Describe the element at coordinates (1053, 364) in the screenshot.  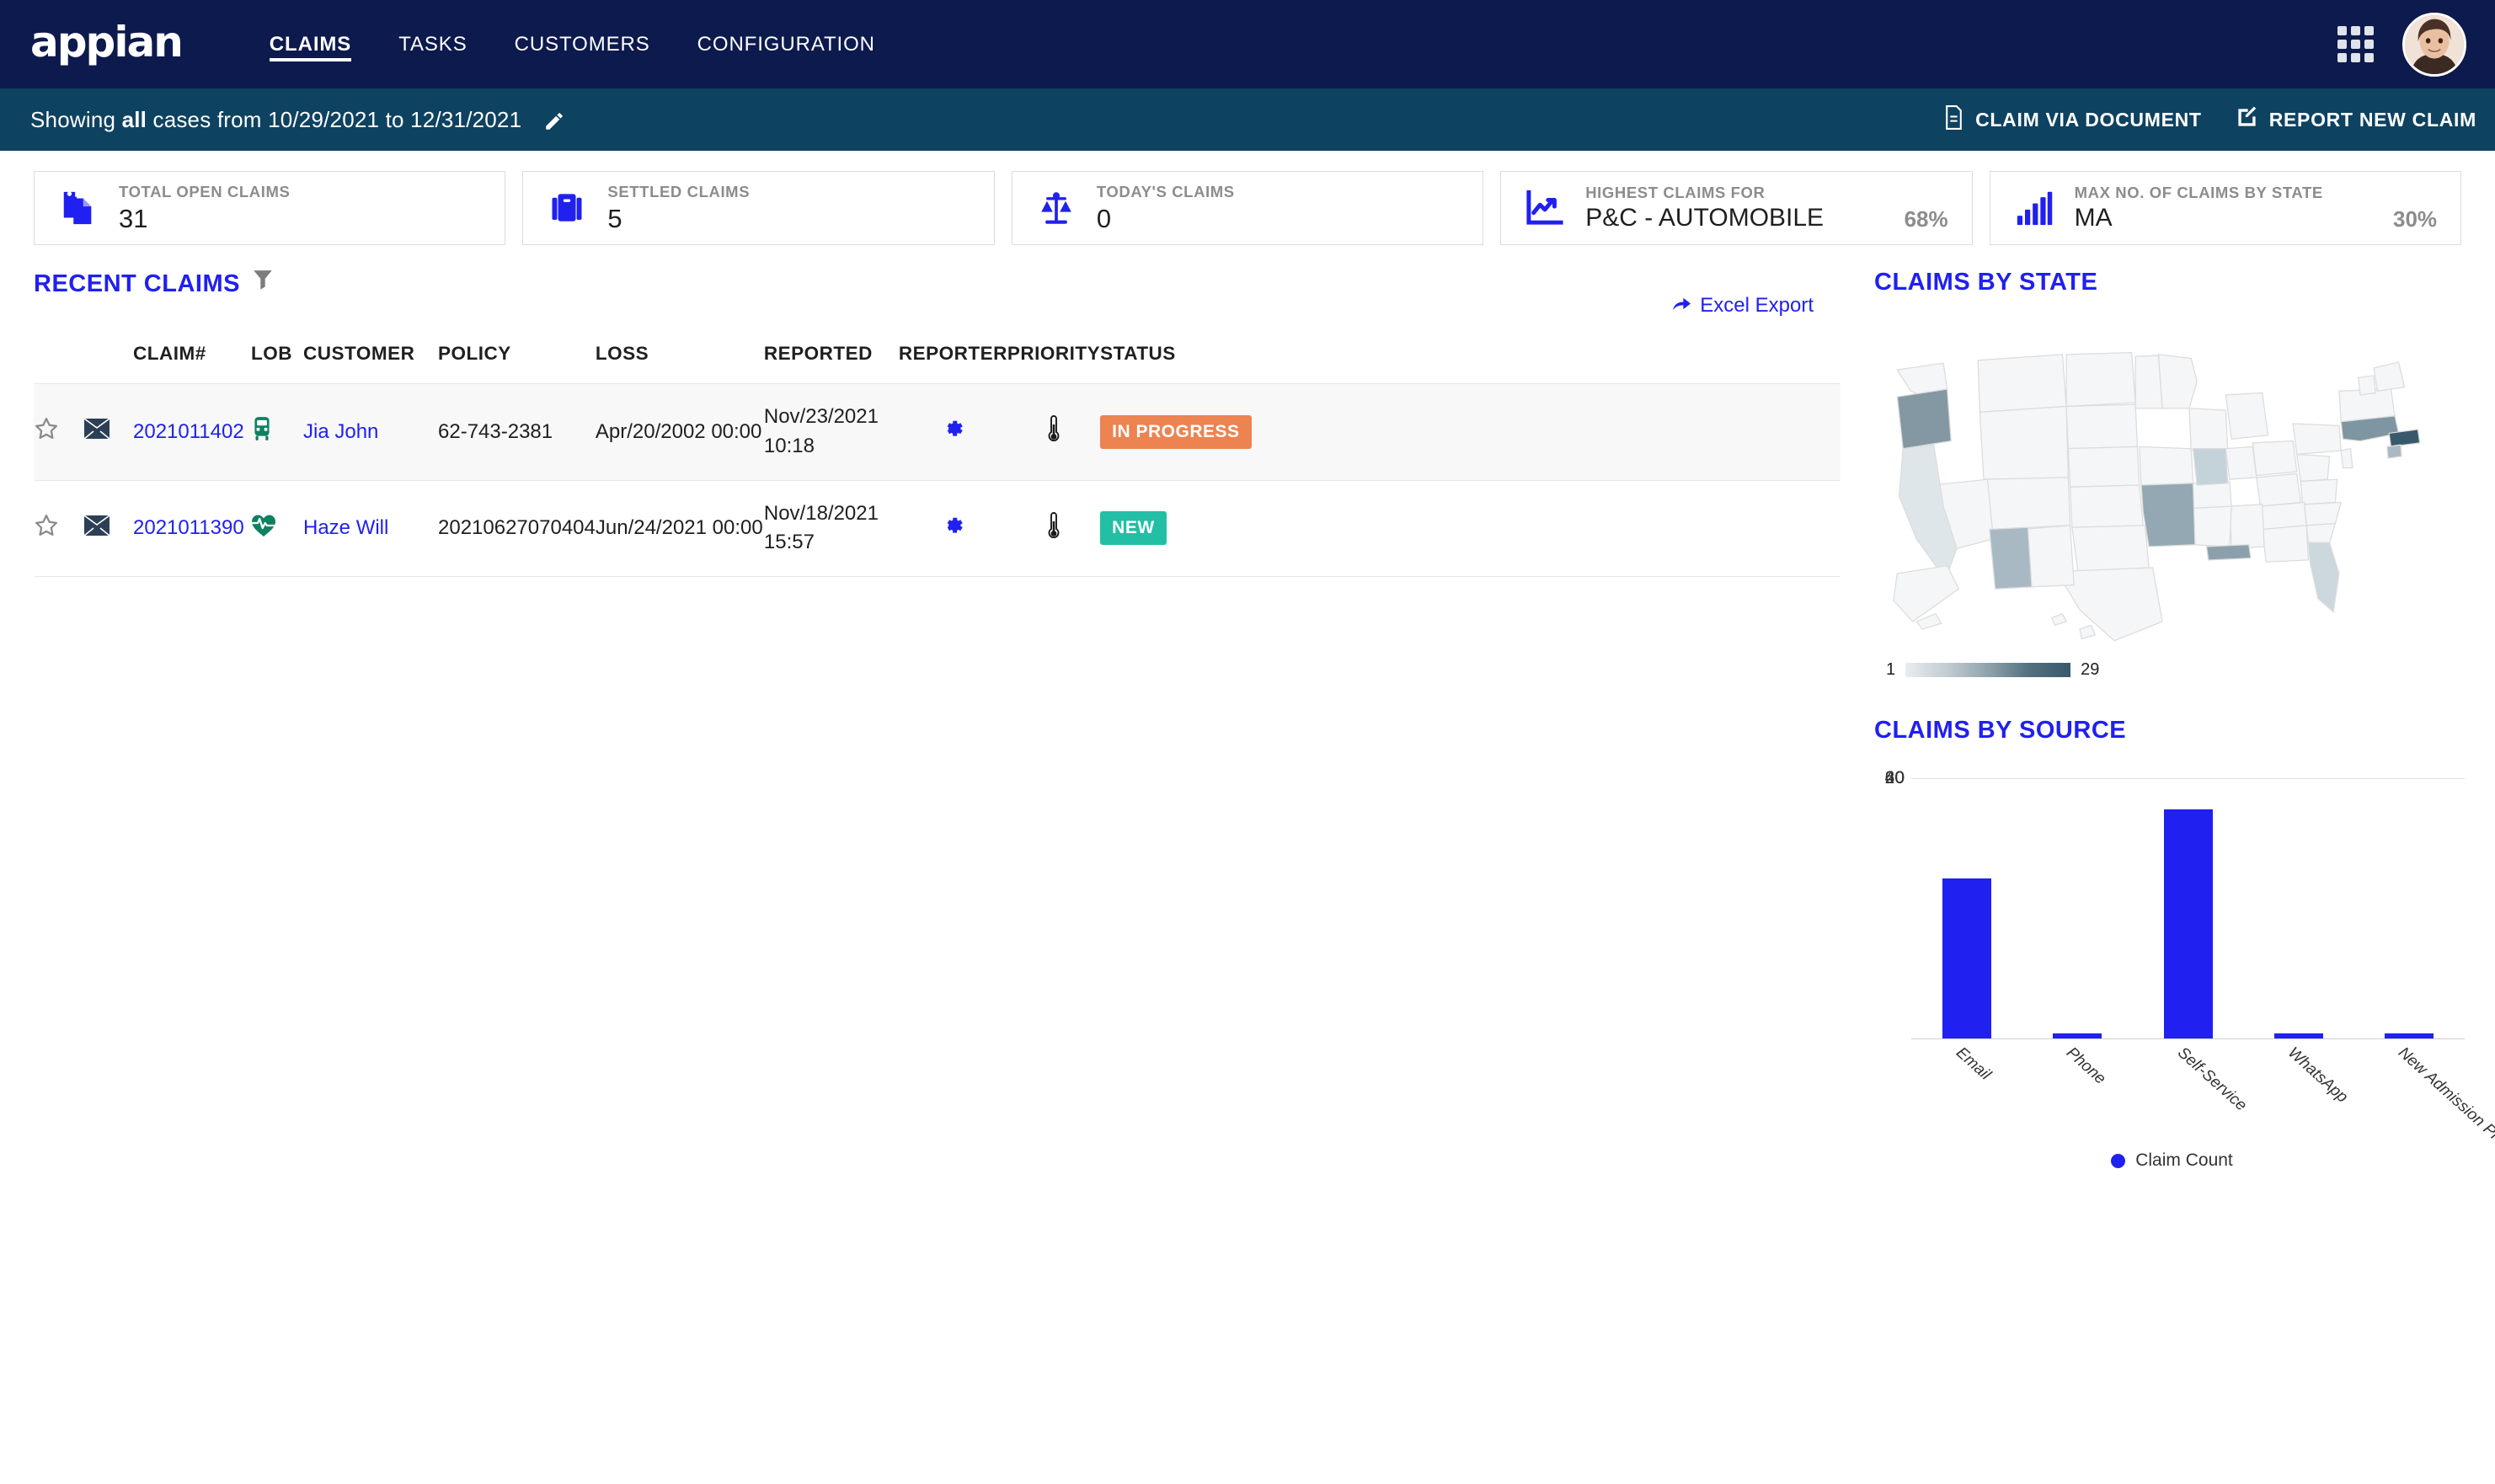
I see `column-priority: PRIORITY` at that location.